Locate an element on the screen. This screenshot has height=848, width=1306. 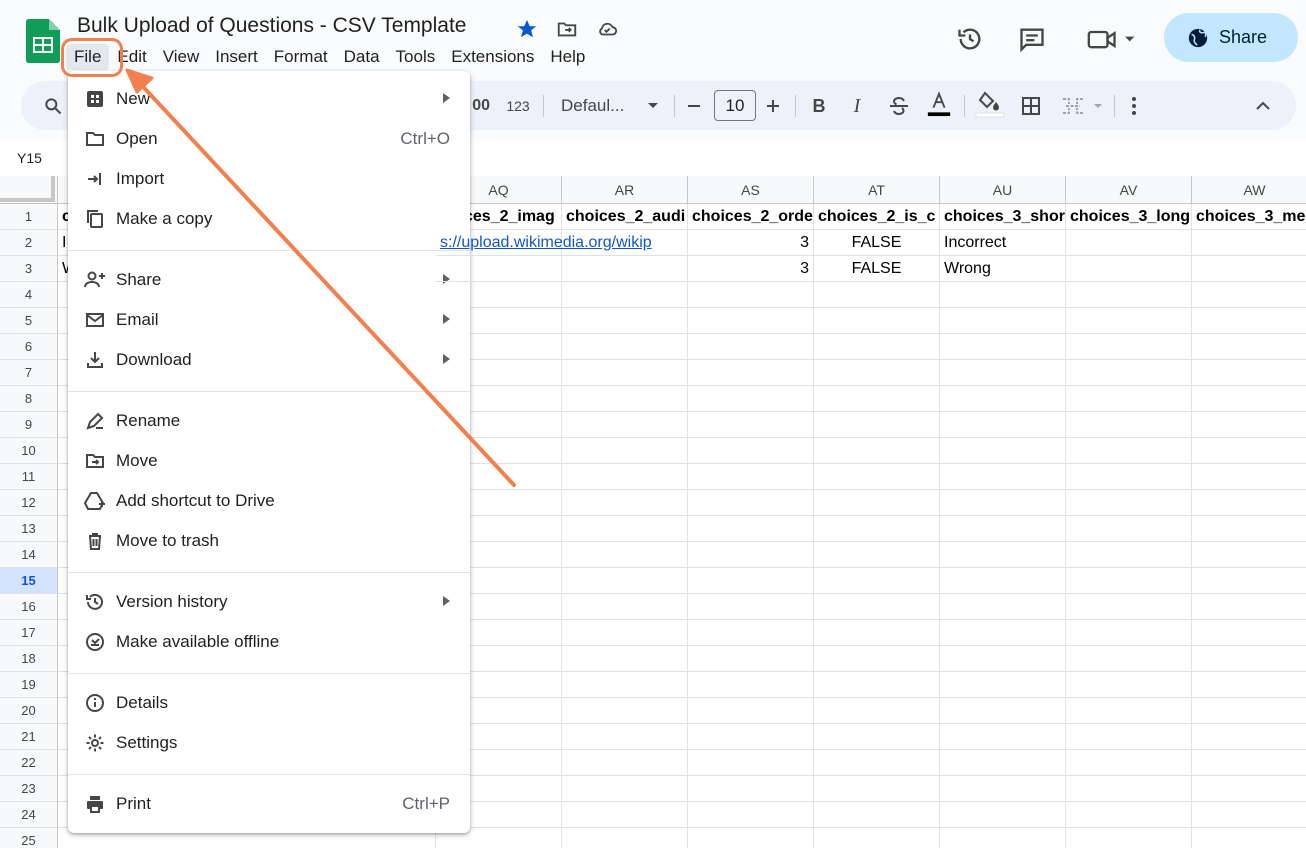
menu-extensions: Extensions is located at coordinates (492, 57).